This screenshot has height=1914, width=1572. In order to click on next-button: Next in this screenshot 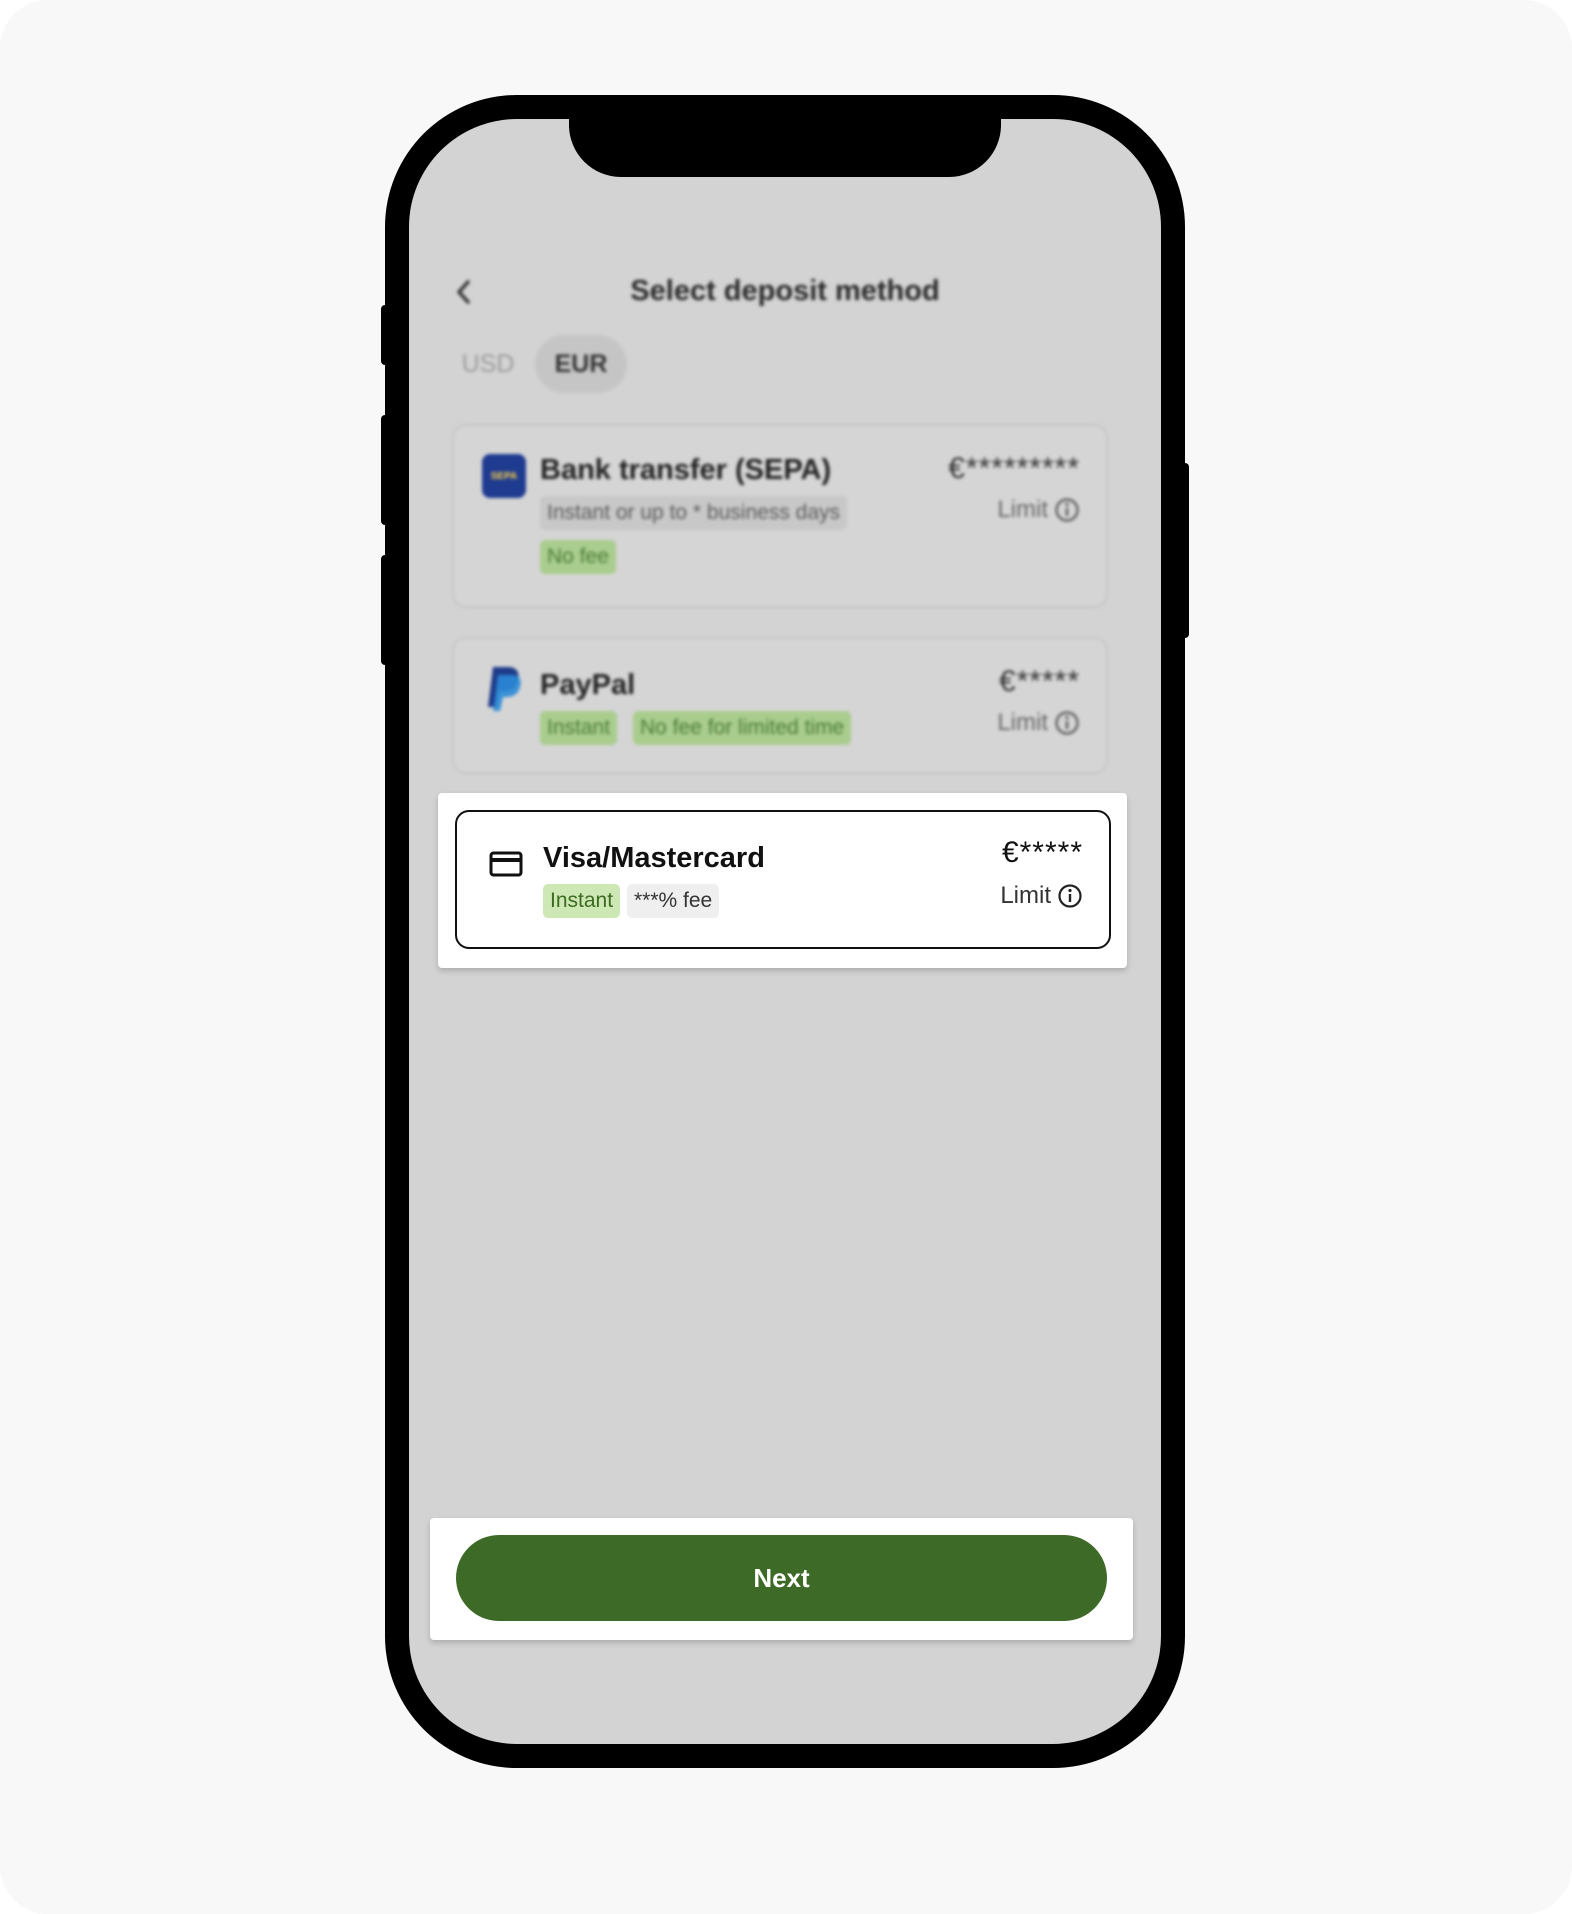, I will do `click(781, 1578)`.